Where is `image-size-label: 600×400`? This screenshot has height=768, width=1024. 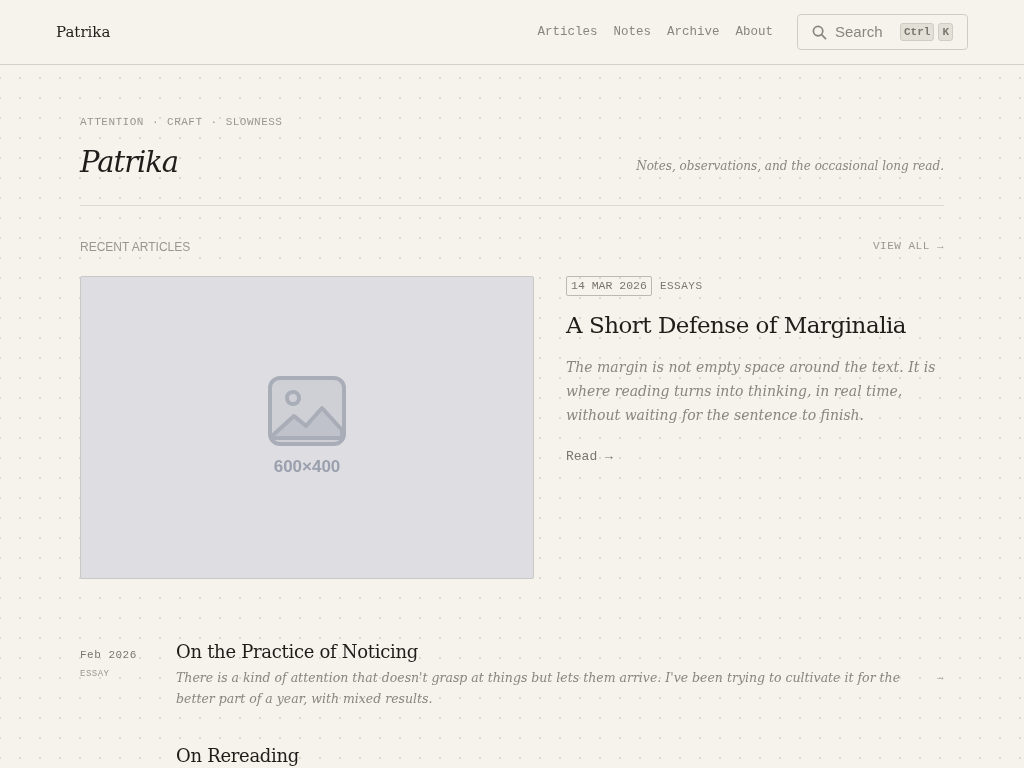 image-size-label: 600×400 is located at coordinates (307, 467).